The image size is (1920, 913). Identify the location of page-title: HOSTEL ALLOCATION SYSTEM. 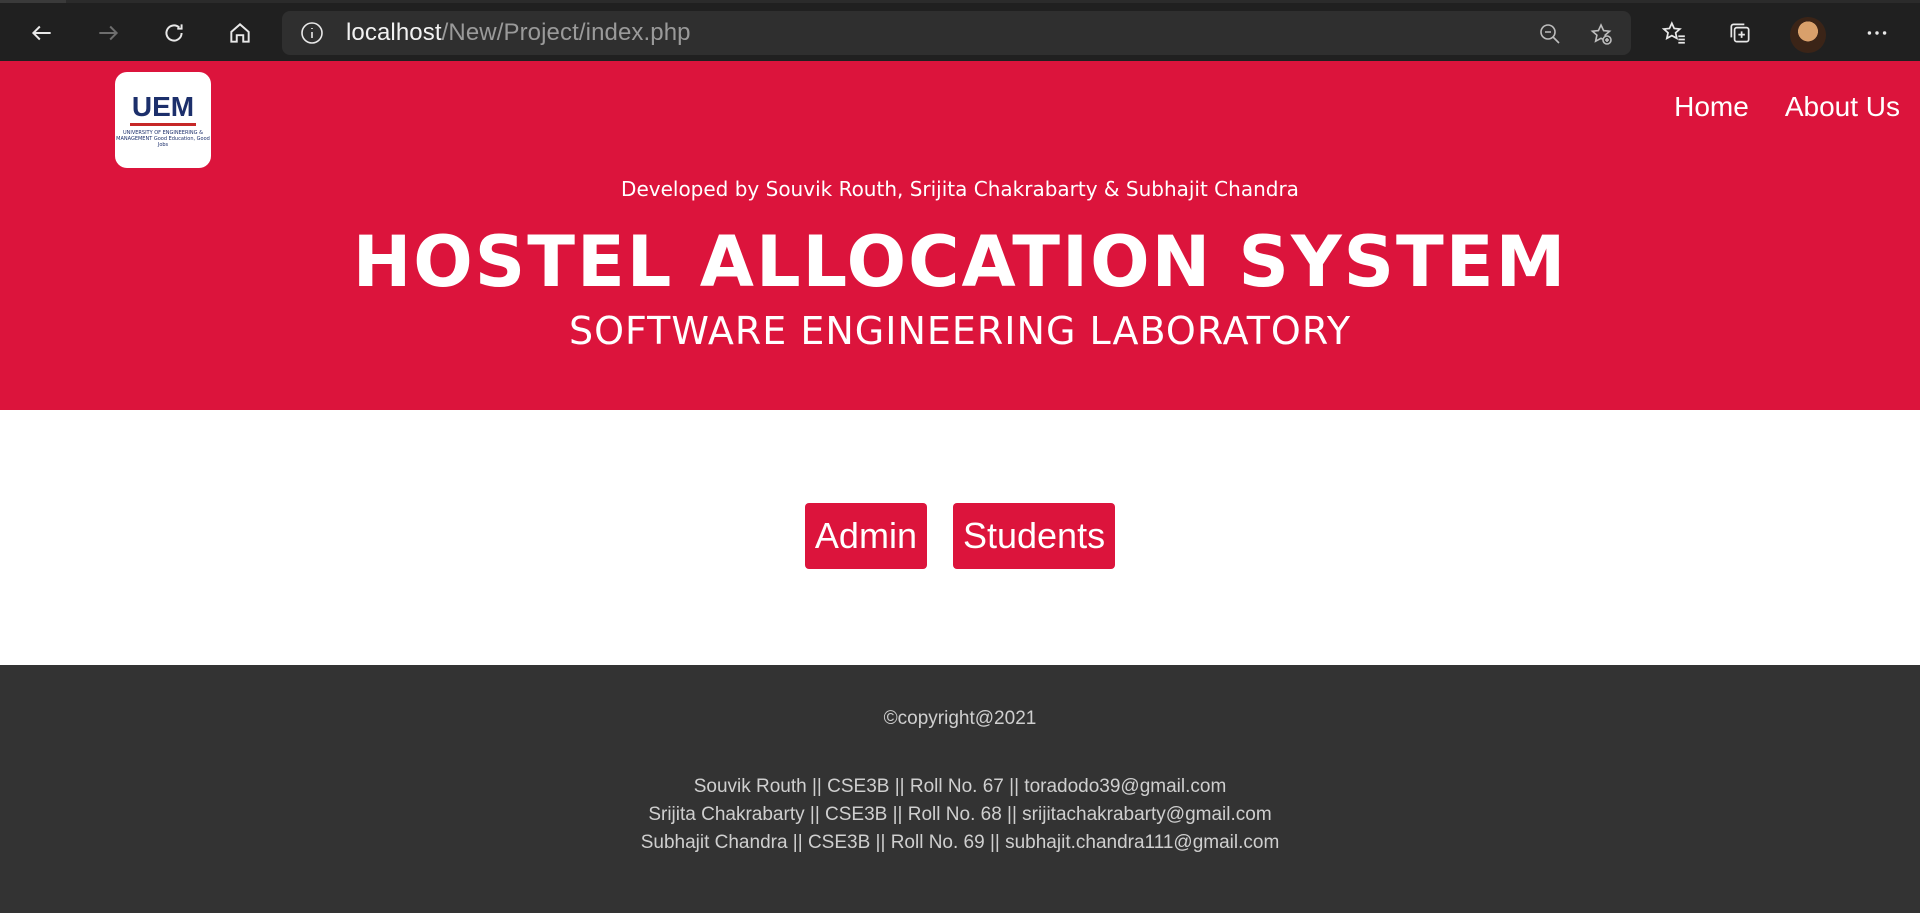
(960, 262).